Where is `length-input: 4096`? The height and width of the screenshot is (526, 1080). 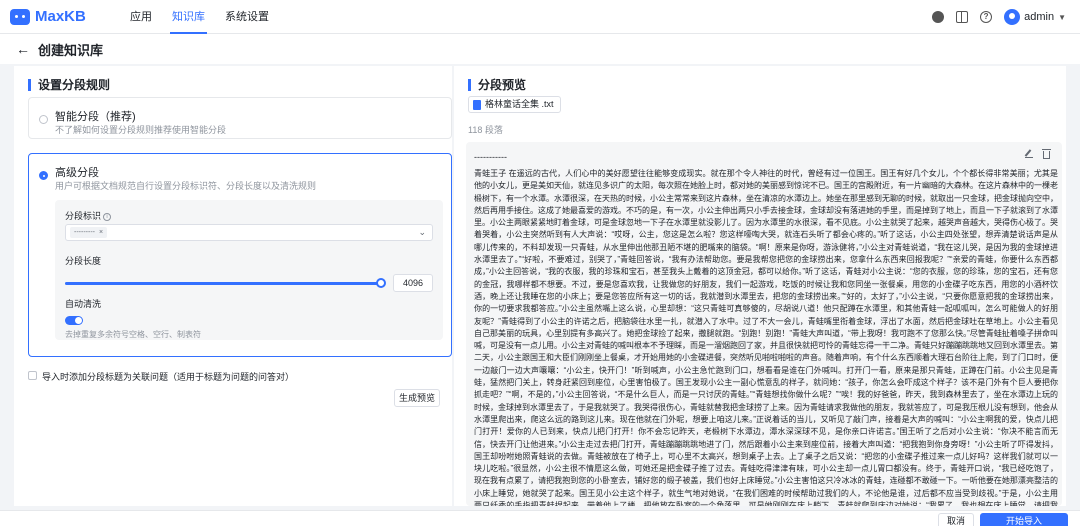 length-input: 4096 is located at coordinates (413, 283).